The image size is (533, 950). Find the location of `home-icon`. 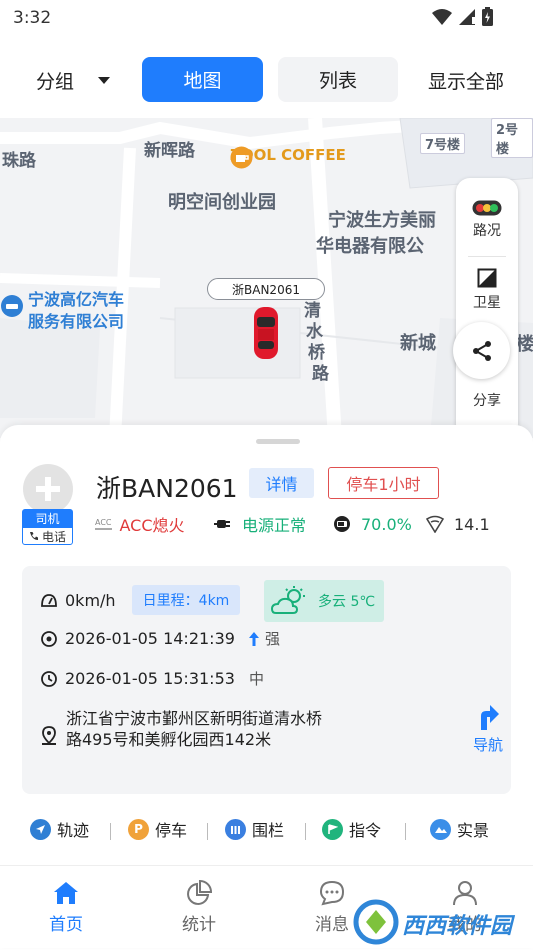

home-icon is located at coordinates (66, 893).